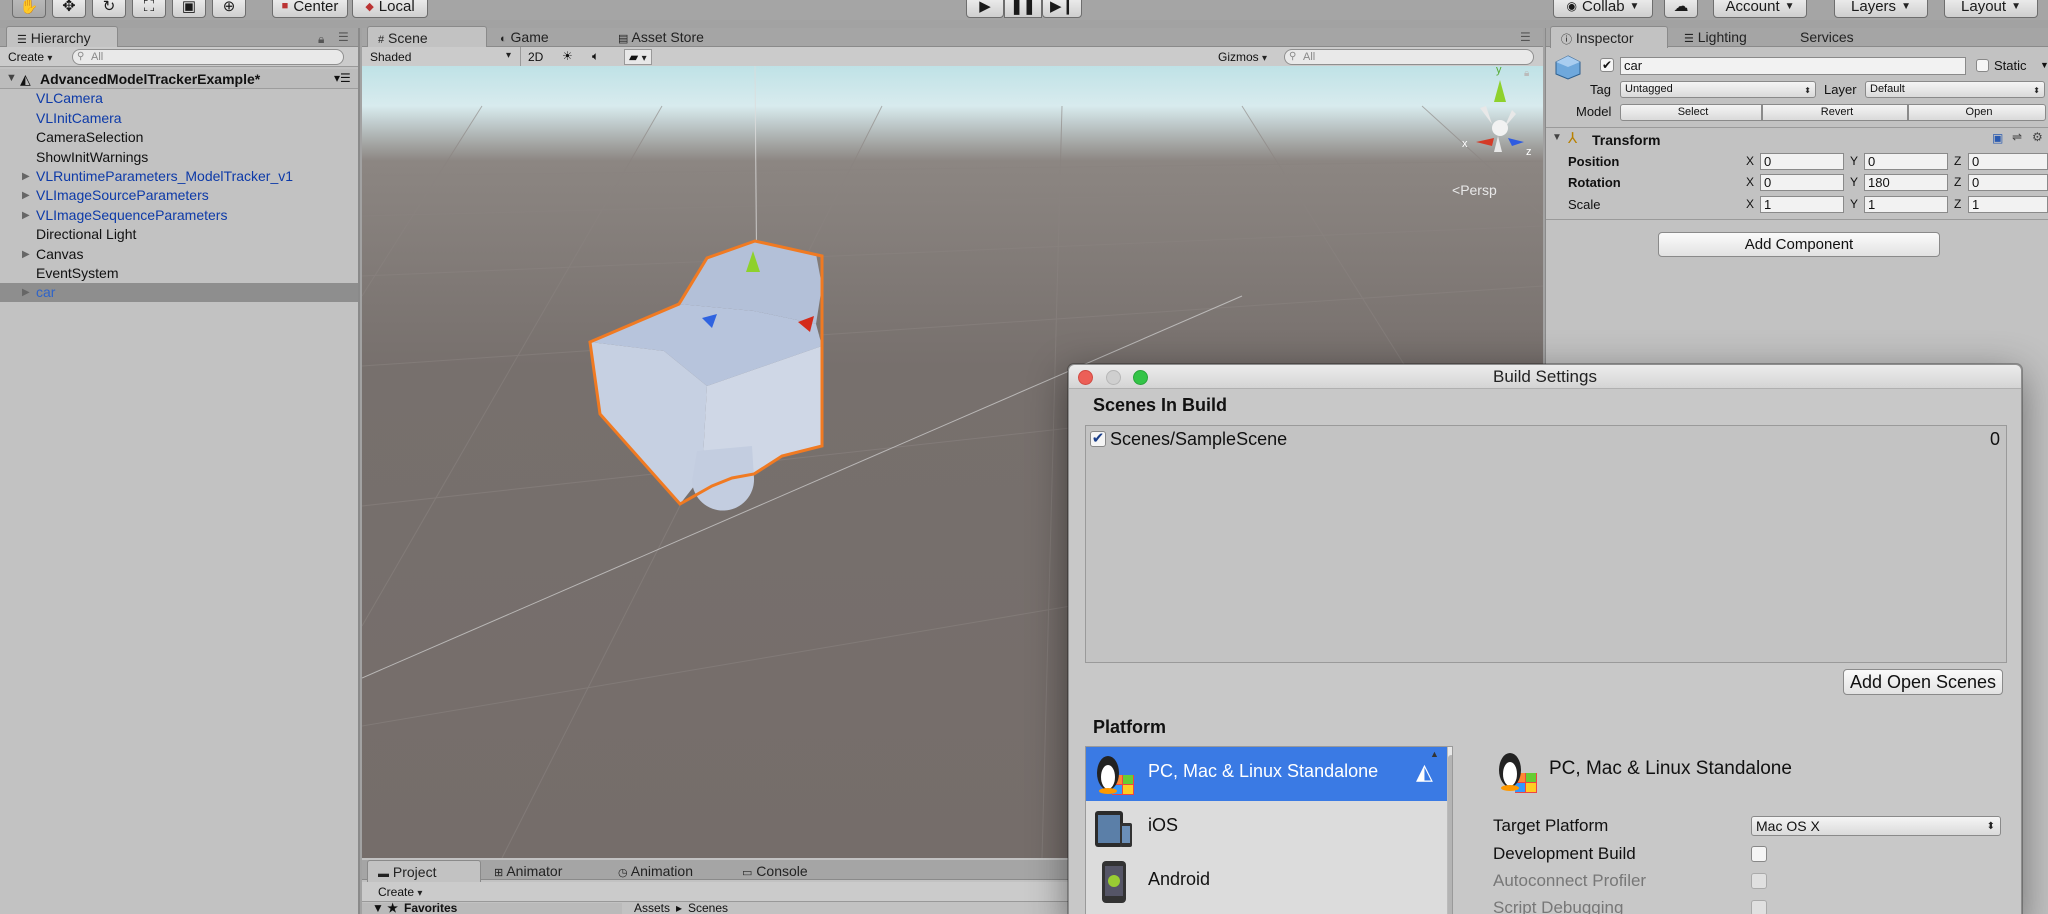 The height and width of the screenshot is (914, 2048). I want to click on hierarchy-item-runtime-parameters: ▶ VLRuntimeParameters_ModelTracker_v1, so click(179, 176).